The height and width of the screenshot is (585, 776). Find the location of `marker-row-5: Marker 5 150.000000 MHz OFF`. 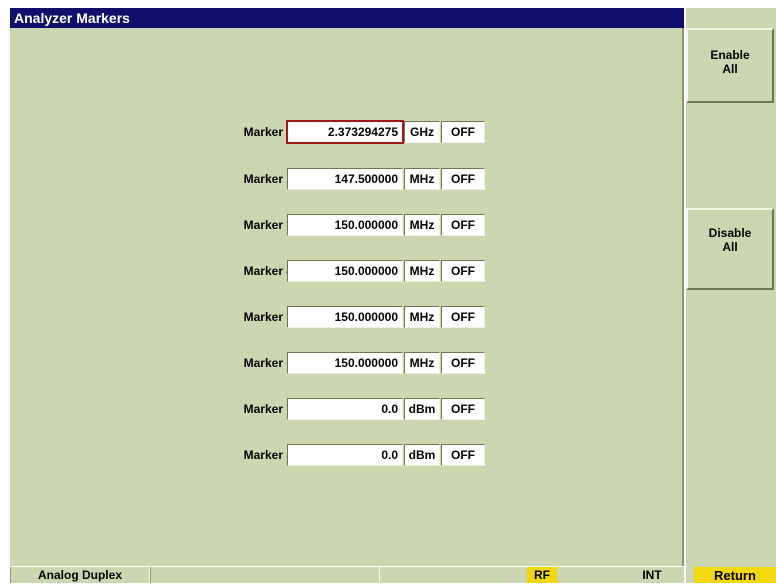

marker-row-5: Marker 5 150.000000 MHz OFF is located at coordinates (337, 317).